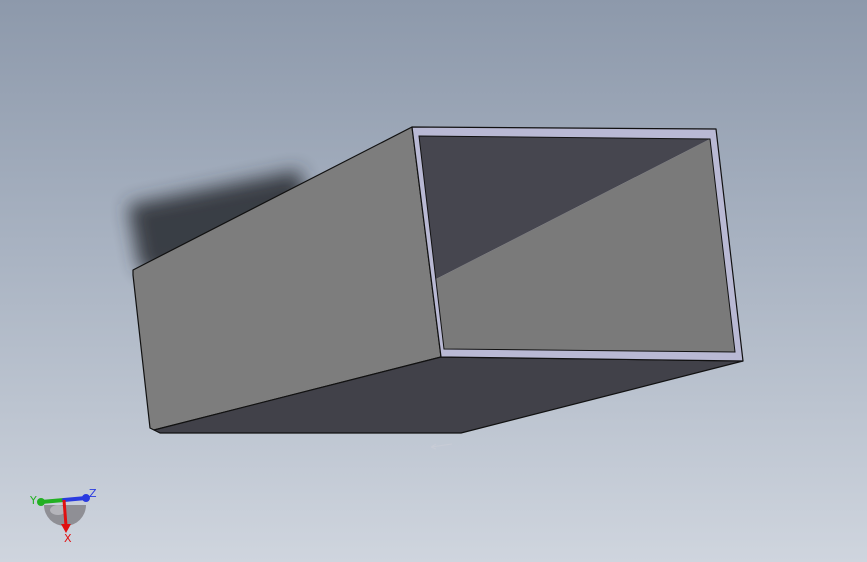 Image resolution: width=867 pixels, height=562 pixels. Describe the element at coordinates (33, 500) in the screenshot. I see `triad-y-label: Y` at that location.